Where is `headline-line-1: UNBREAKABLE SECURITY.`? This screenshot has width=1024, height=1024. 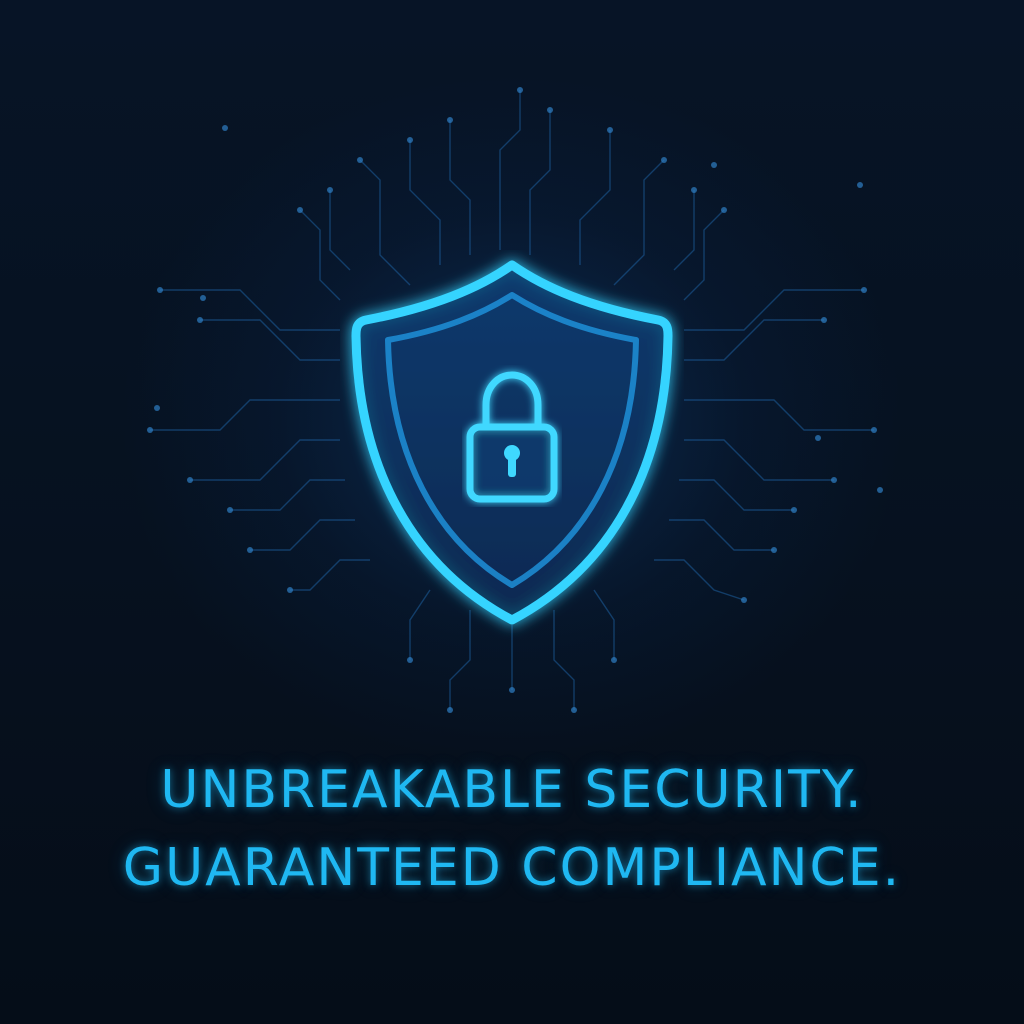 headline-line-1: UNBREAKABLE SECURITY. is located at coordinates (512, 790).